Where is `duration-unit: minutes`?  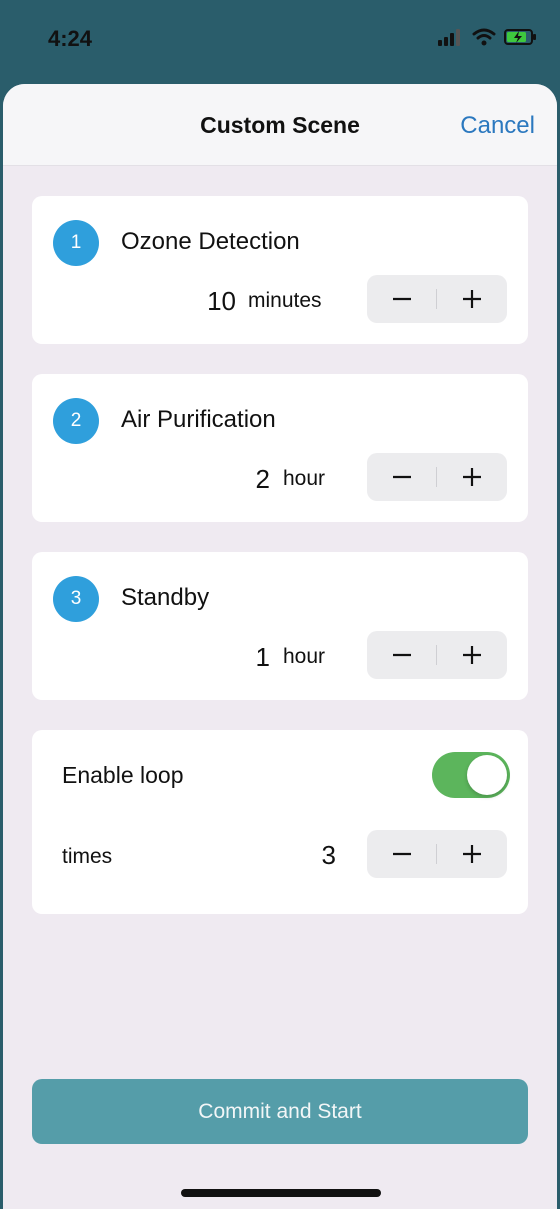
duration-unit: minutes is located at coordinates (285, 300).